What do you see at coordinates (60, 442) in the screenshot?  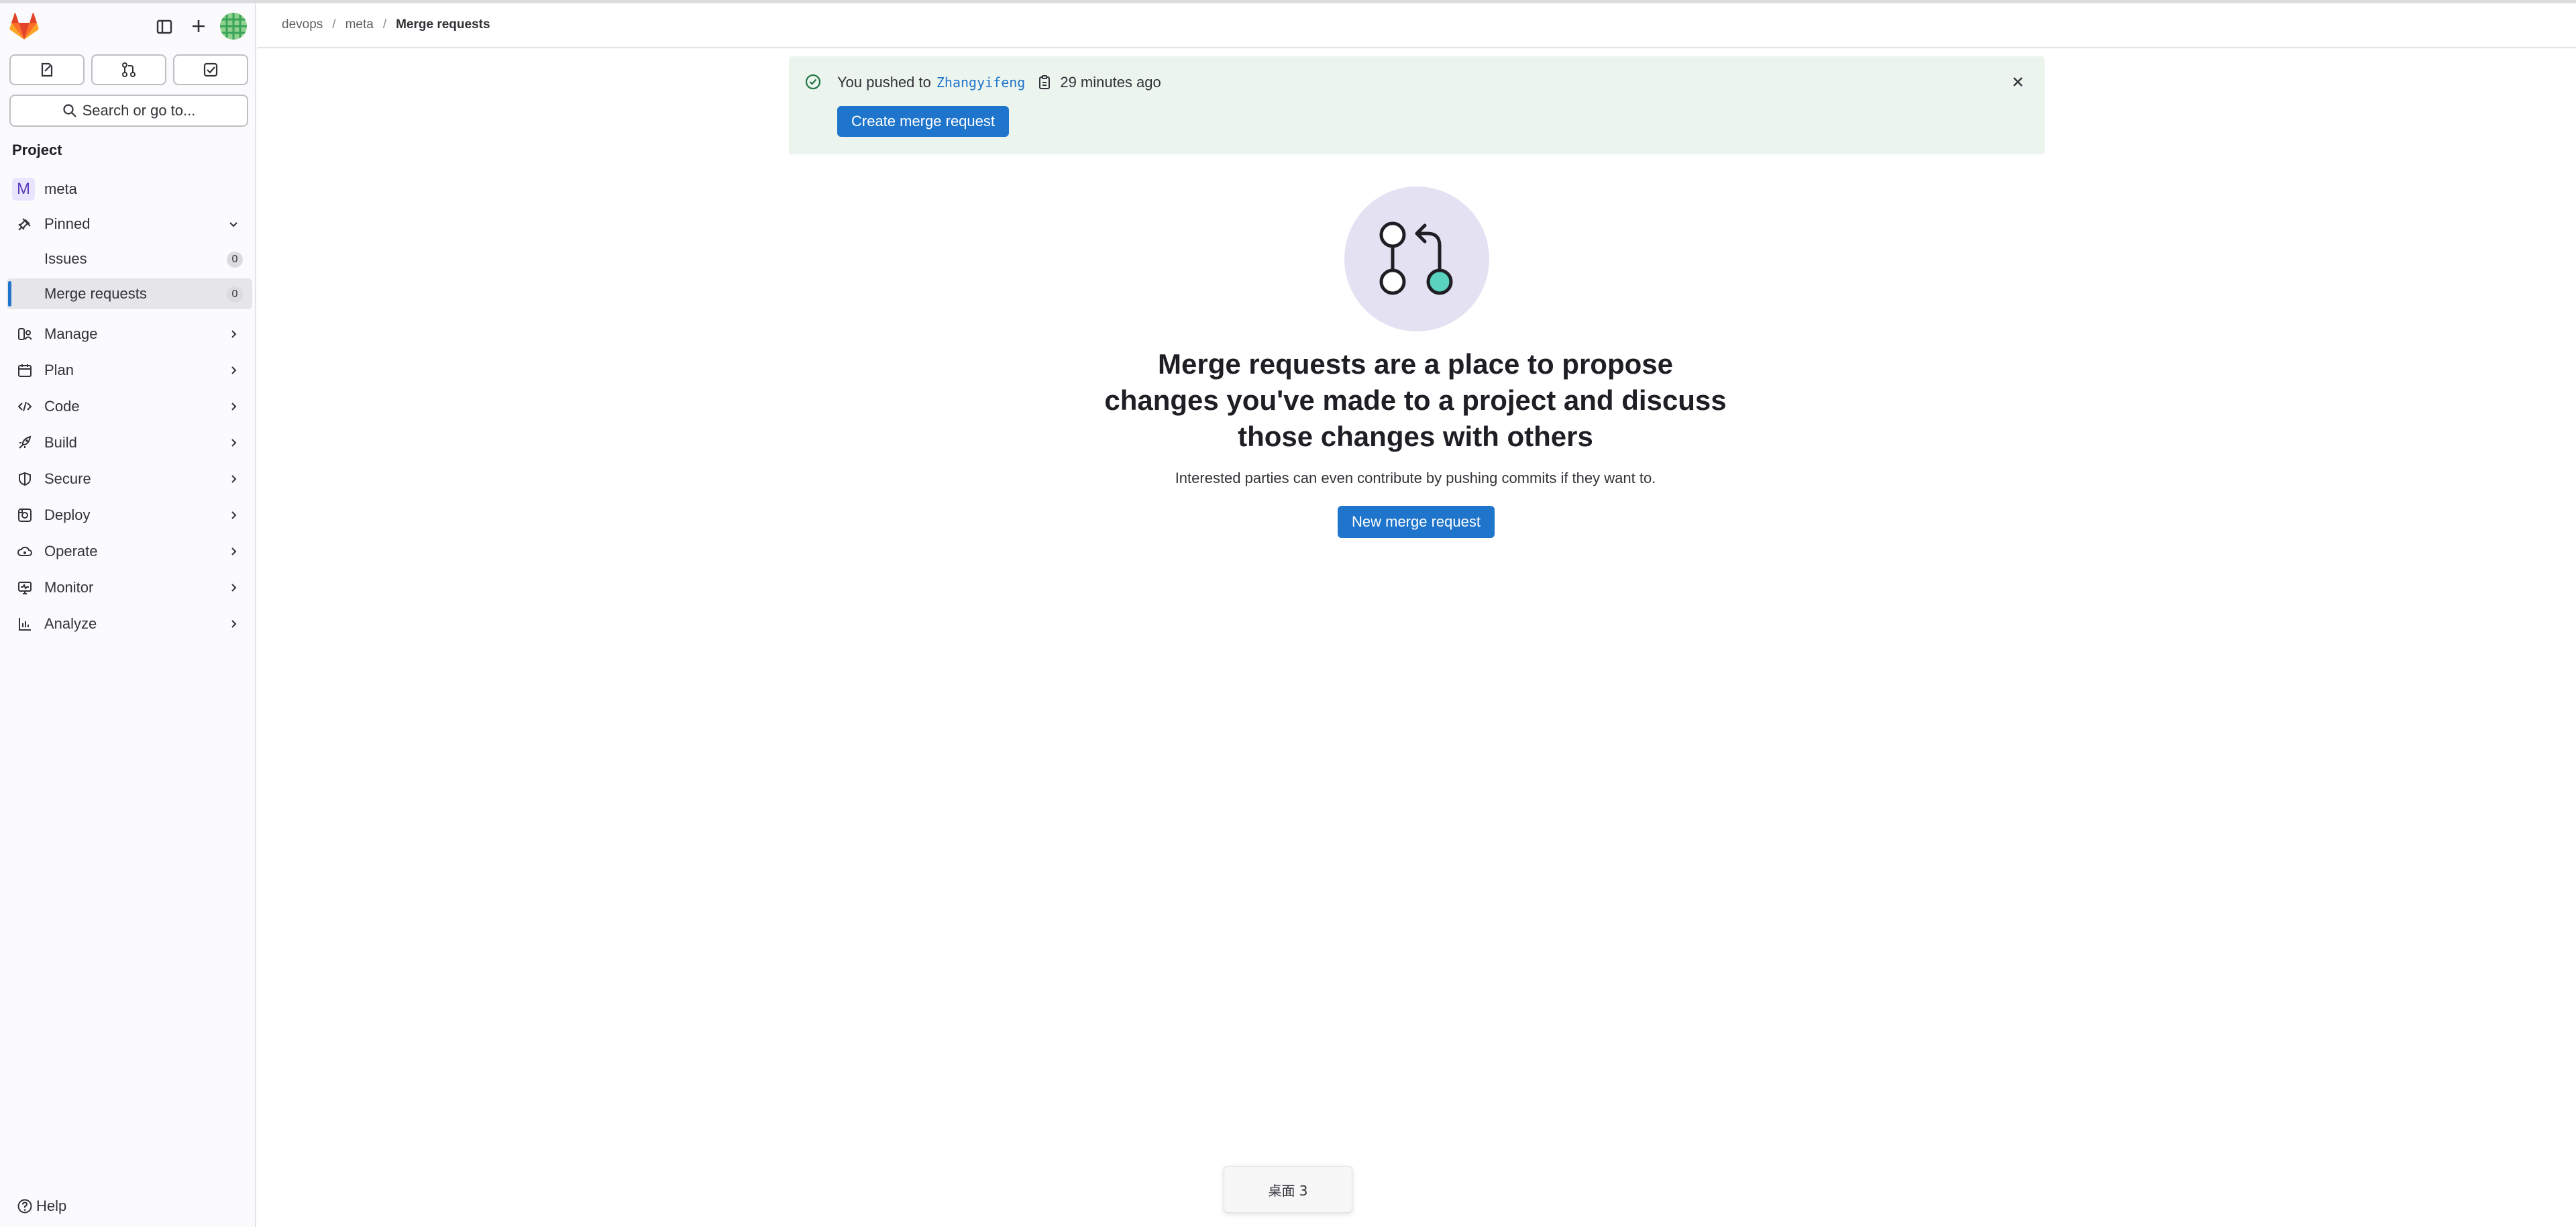 I see `sidebar-item-label: Build` at bounding box center [60, 442].